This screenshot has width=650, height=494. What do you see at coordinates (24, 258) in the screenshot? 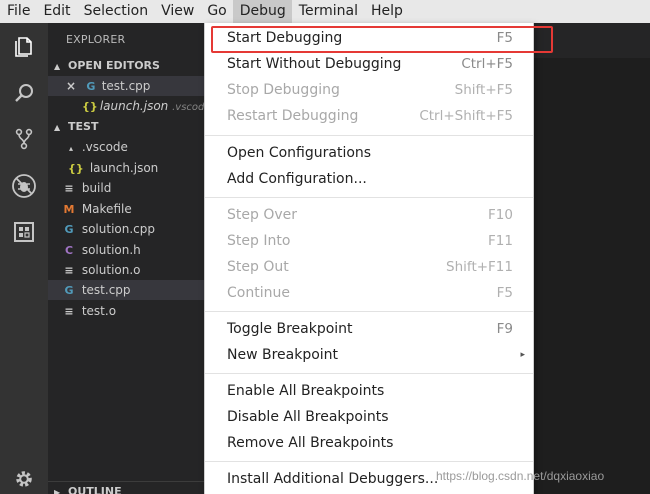
I see `activity-bar` at bounding box center [24, 258].